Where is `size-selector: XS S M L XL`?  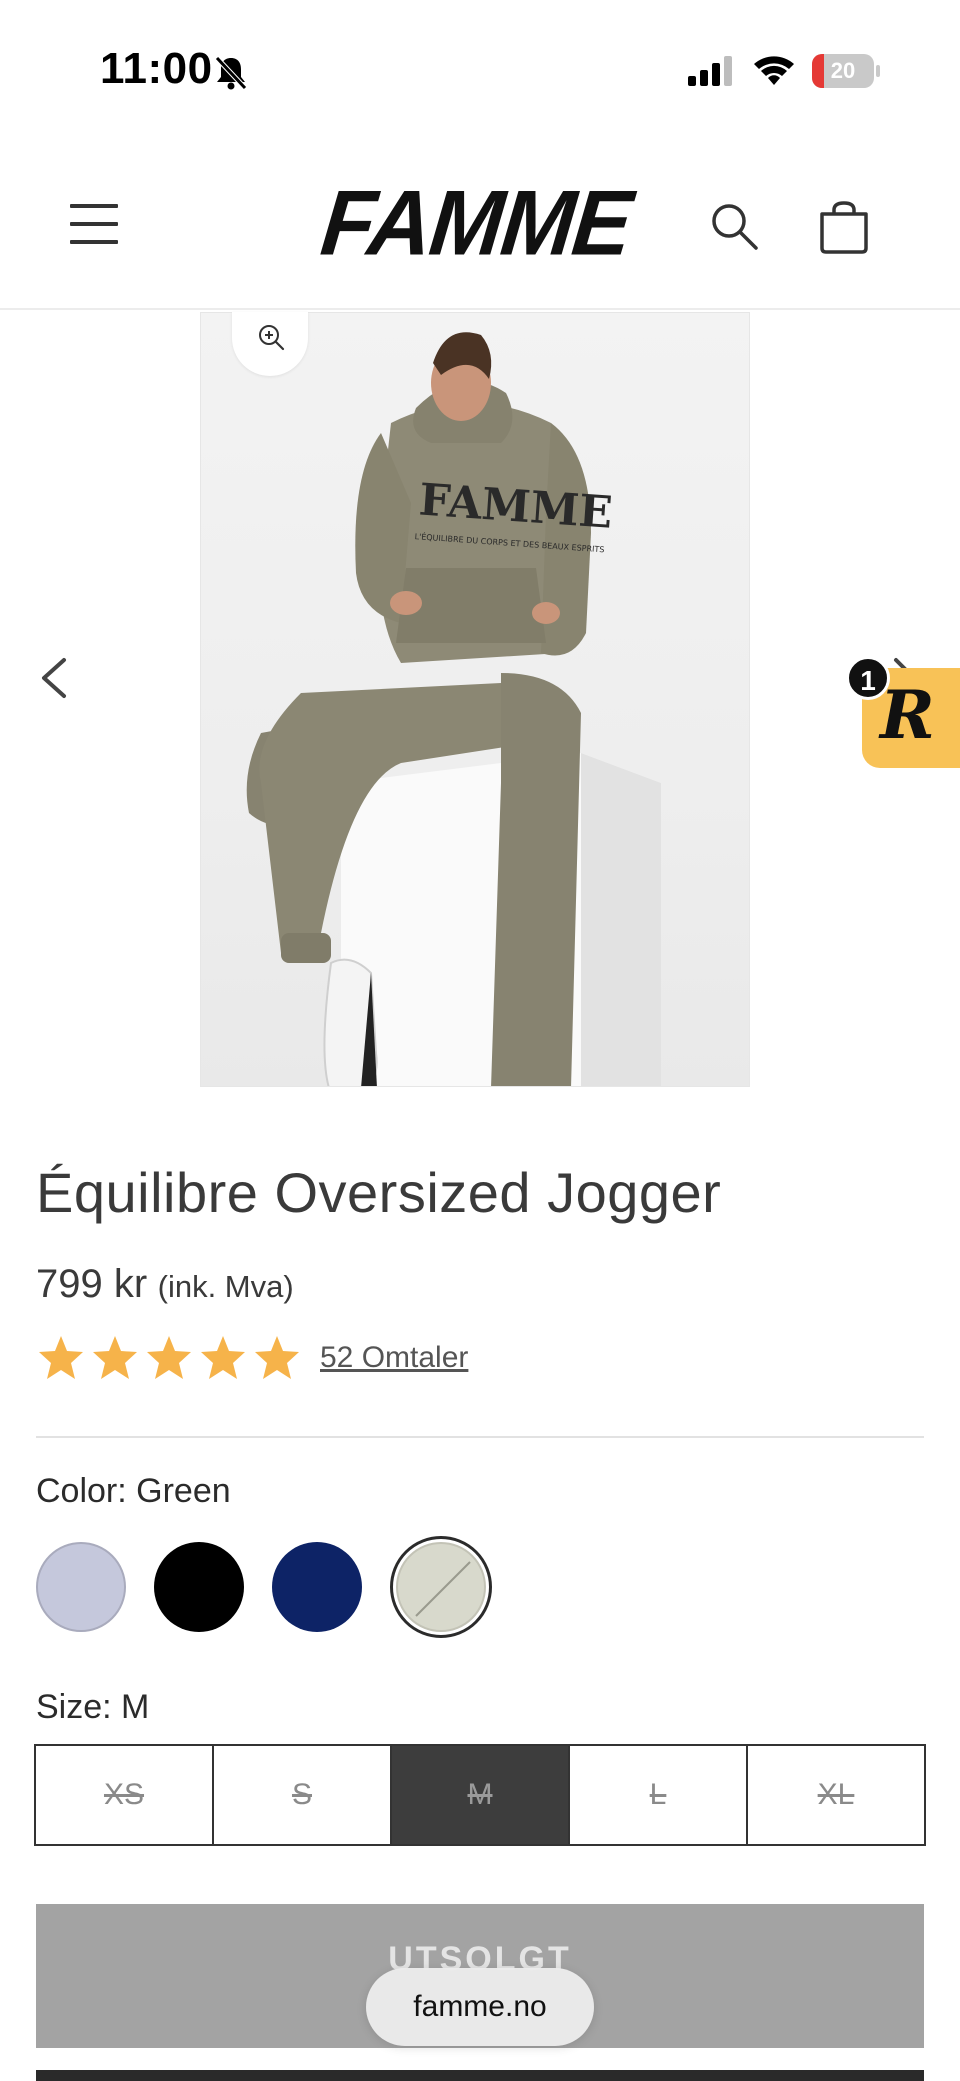 size-selector: XS S M L XL is located at coordinates (480, 1795).